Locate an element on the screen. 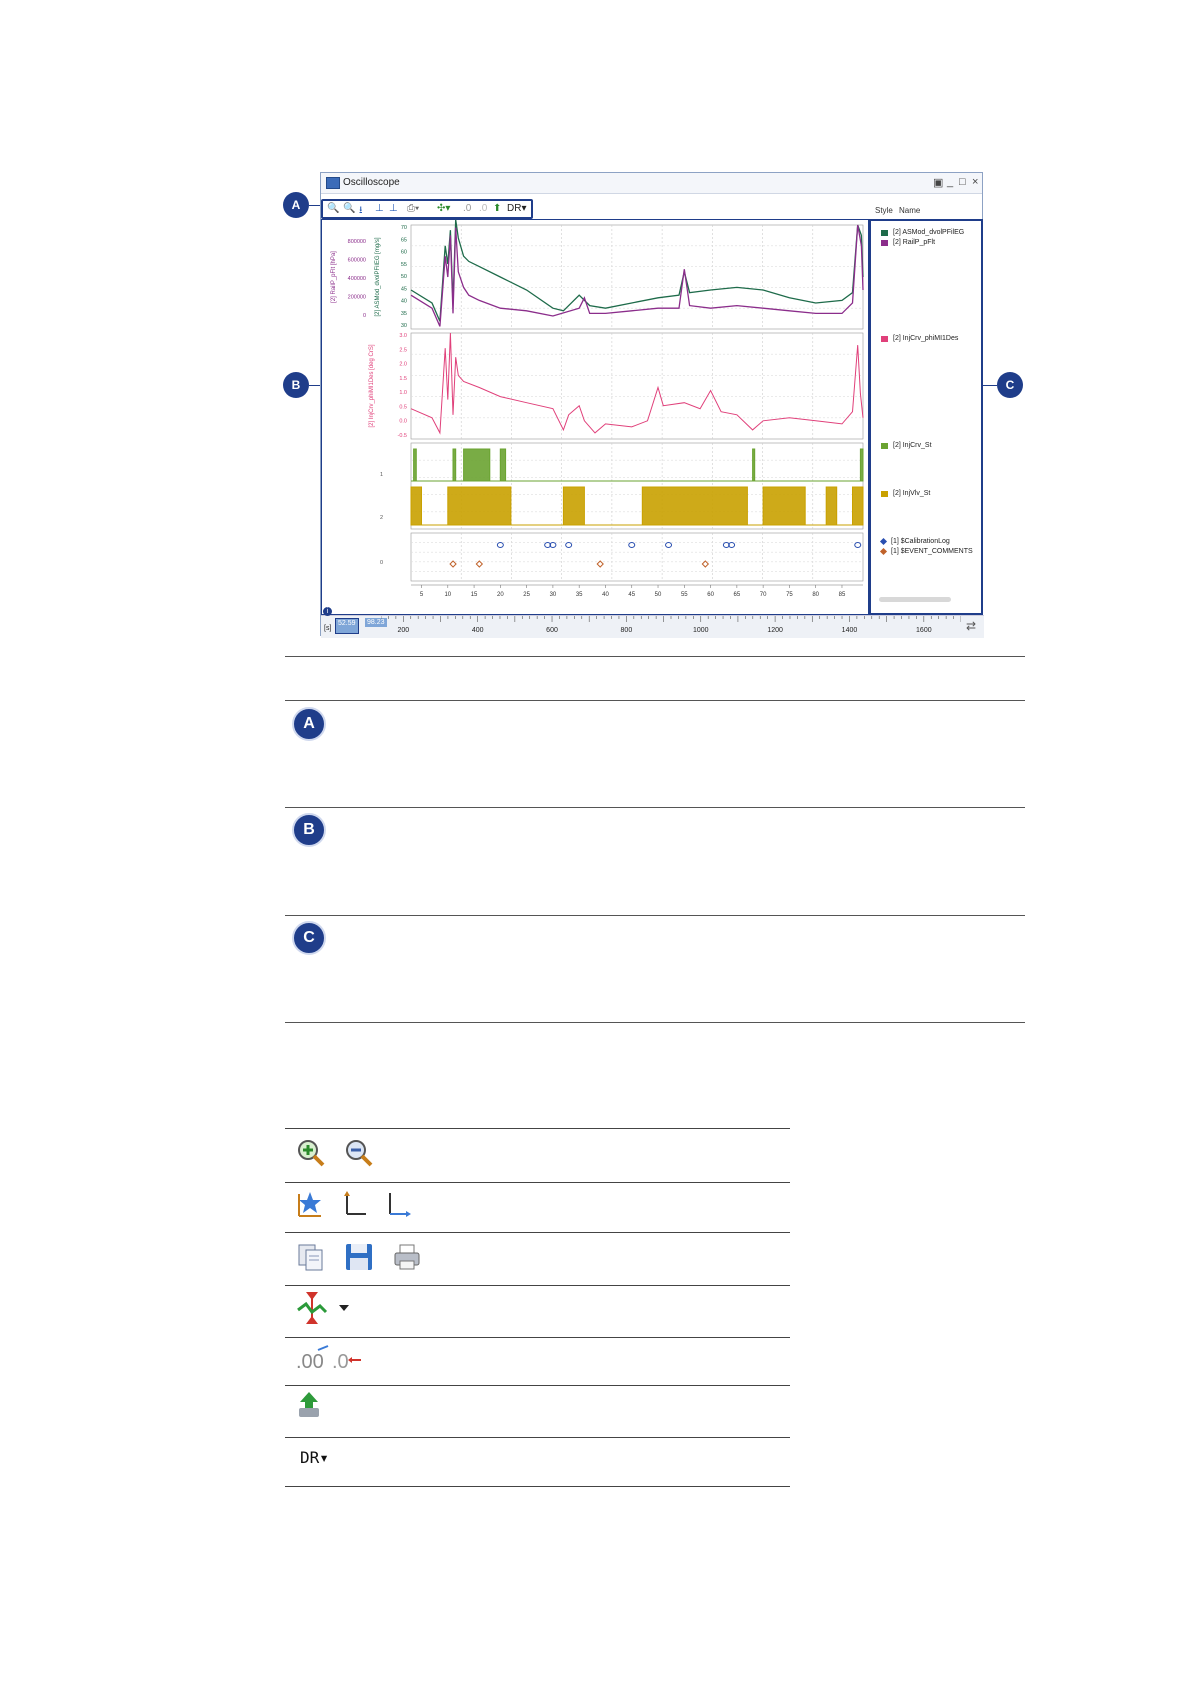 The width and height of the screenshot is (1191, 1684). timeline-start-box: 52.59 is located at coordinates (347, 626).